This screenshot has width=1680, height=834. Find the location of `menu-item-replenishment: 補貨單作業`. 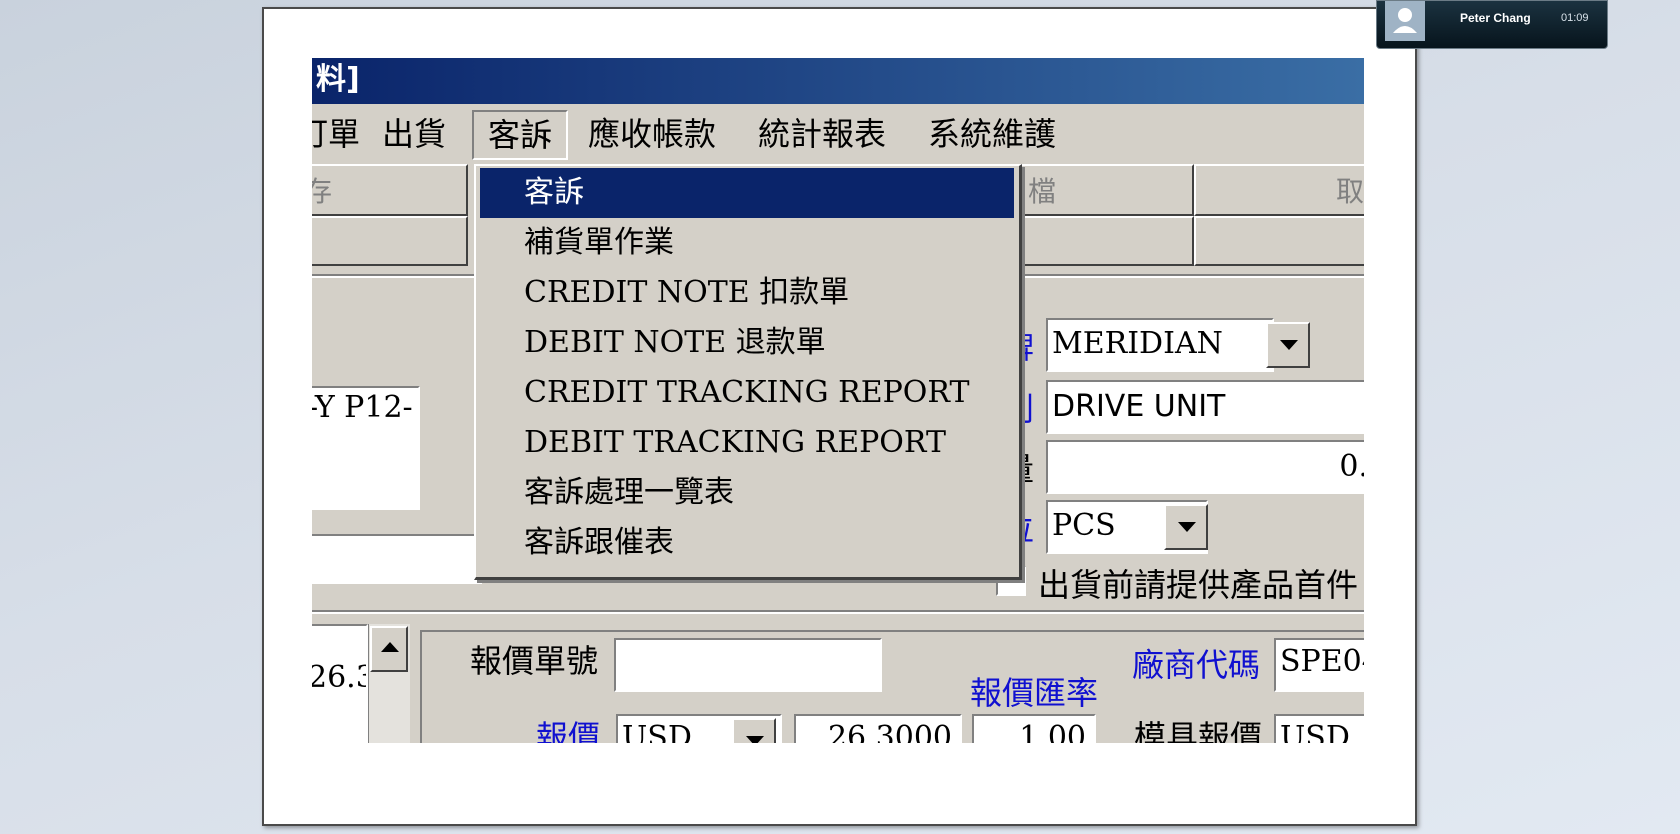

menu-item-replenishment: 補貨單作業 is located at coordinates (747, 243).